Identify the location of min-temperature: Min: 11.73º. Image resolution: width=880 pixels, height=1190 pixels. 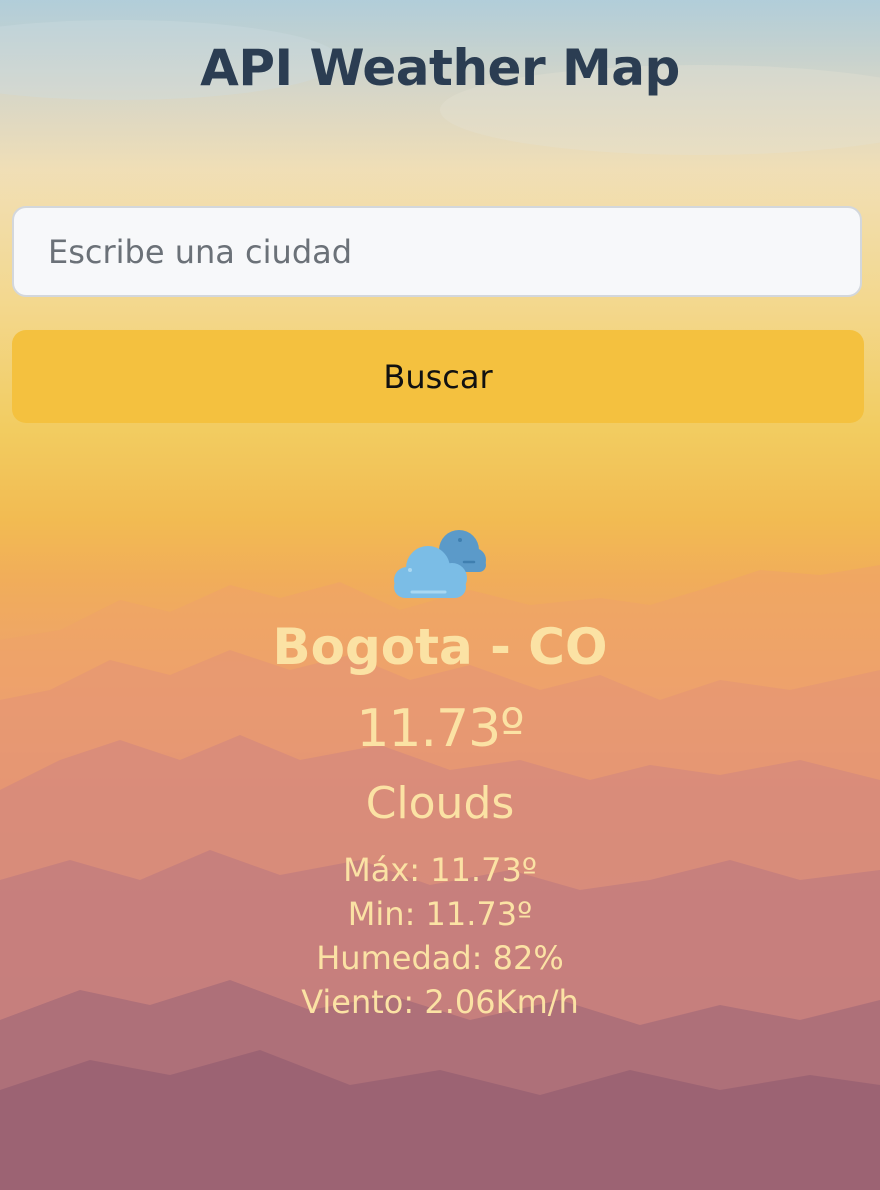
(440, 914).